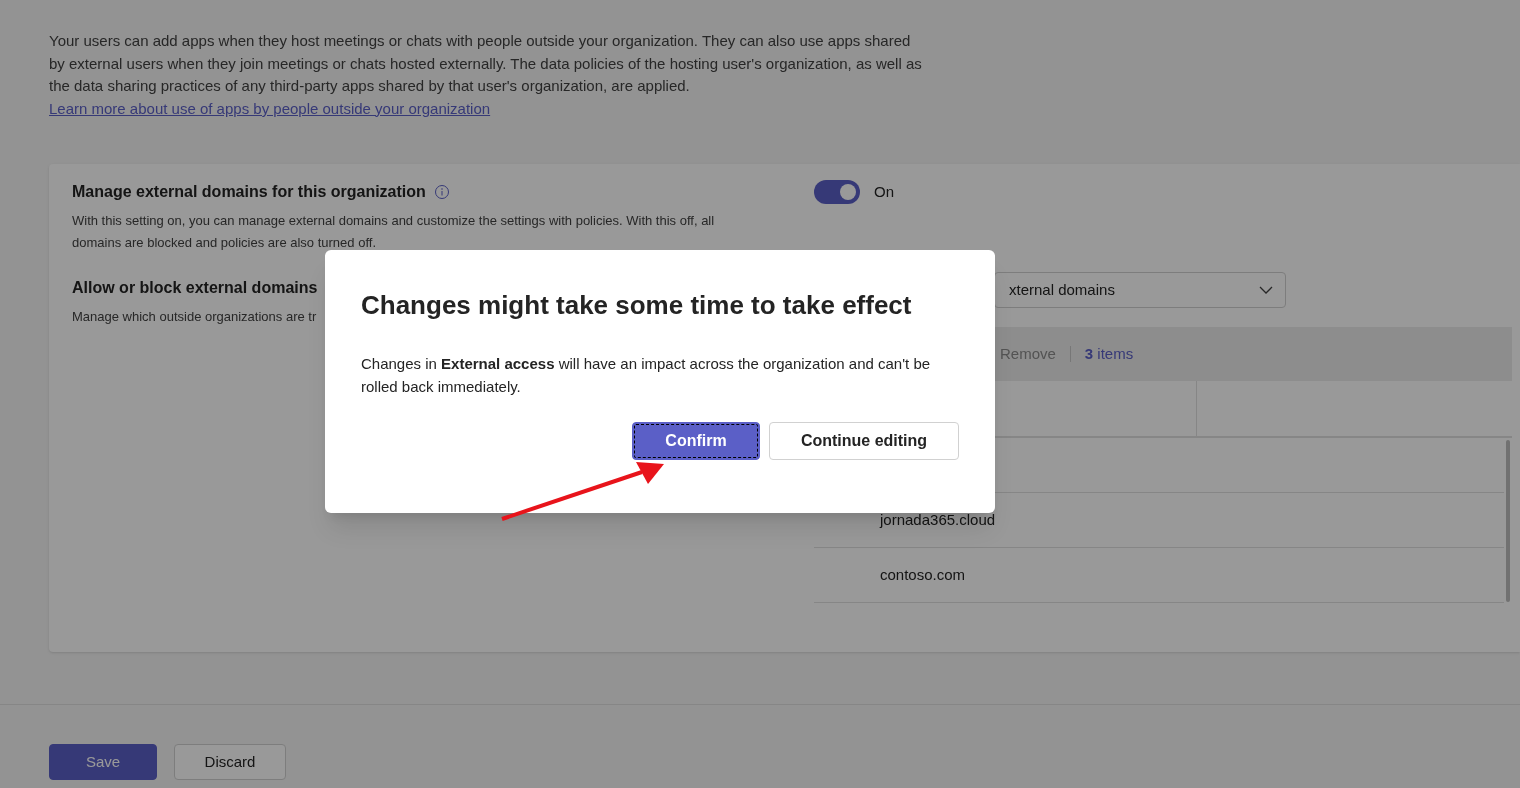 Image resolution: width=1520 pixels, height=788 pixels. What do you see at coordinates (249, 192) in the screenshot?
I see `setting-title: Manage external domains for this organization` at bounding box center [249, 192].